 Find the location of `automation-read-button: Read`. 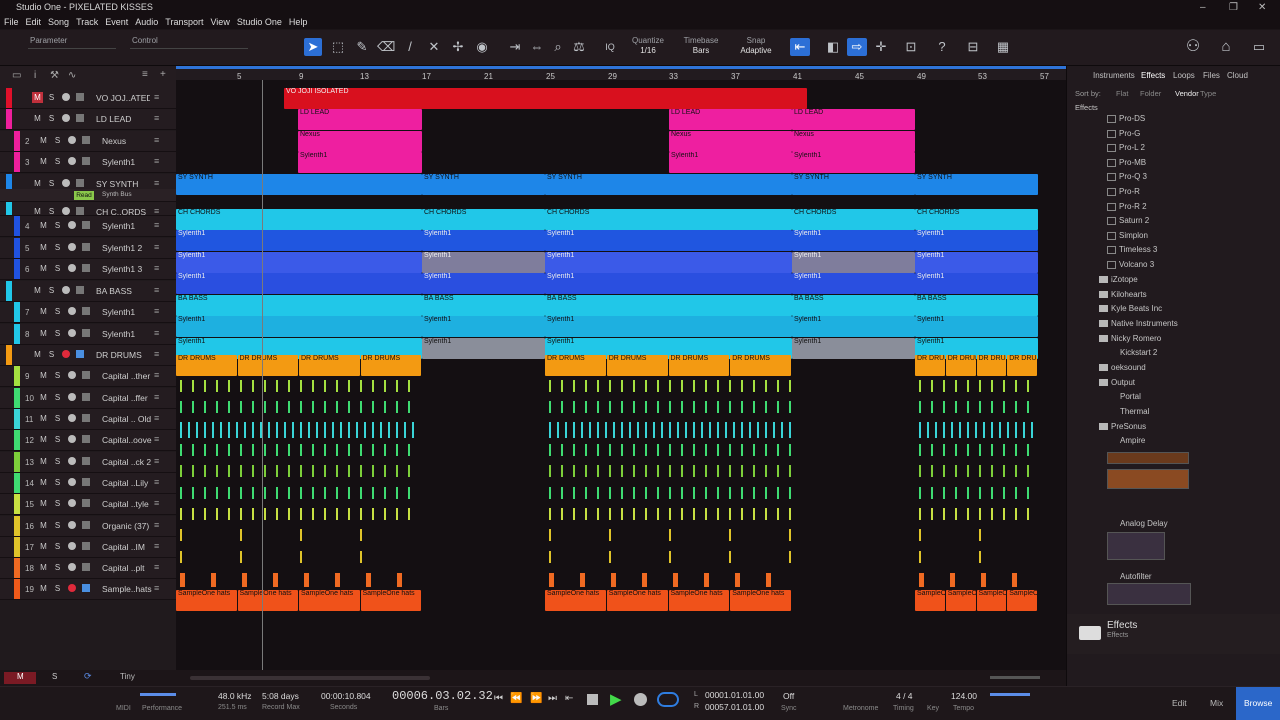

automation-read-button: Read is located at coordinates (84, 195).